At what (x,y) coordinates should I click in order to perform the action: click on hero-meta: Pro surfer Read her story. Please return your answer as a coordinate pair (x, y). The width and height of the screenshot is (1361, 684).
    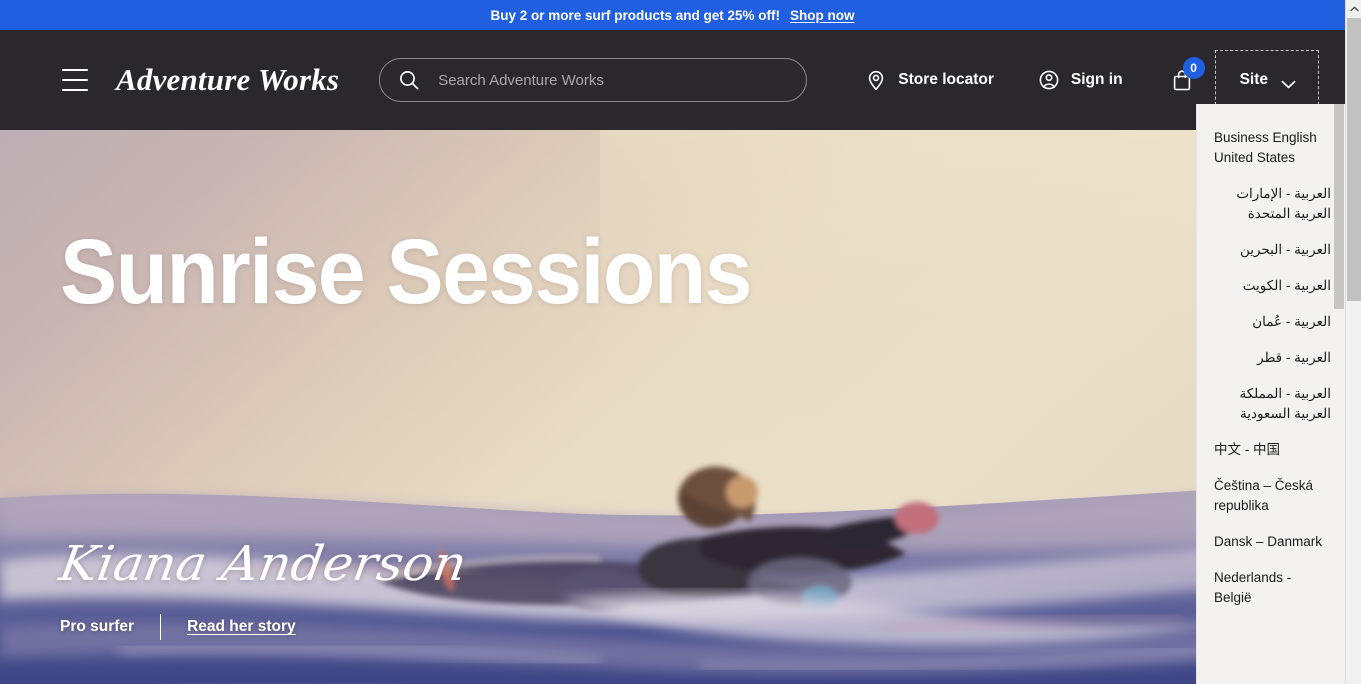
    Looking at the image, I should click on (178, 627).